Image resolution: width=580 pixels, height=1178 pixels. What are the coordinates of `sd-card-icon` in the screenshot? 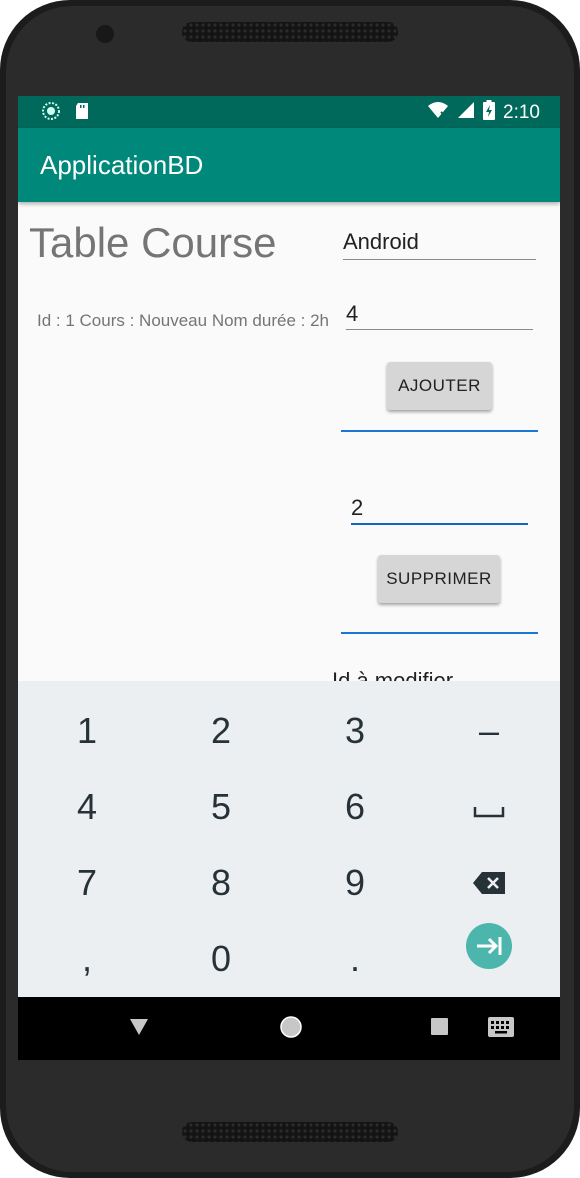 It's located at (82, 113).